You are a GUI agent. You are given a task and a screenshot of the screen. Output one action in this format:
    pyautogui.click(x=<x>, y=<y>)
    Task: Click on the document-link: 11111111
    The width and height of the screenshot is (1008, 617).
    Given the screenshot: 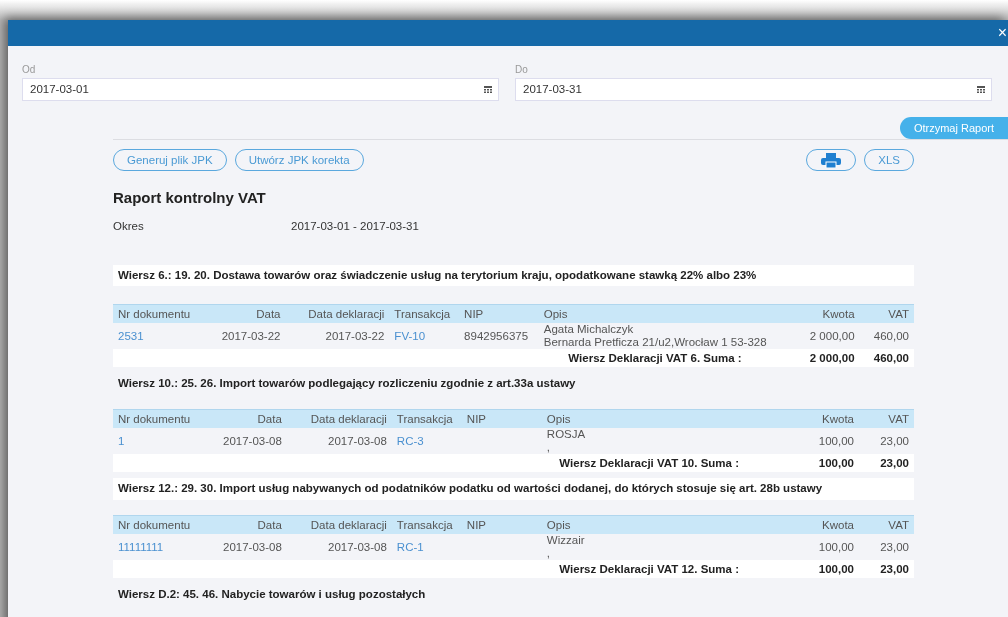 What is the action you would take?
    pyautogui.click(x=141, y=546)
    